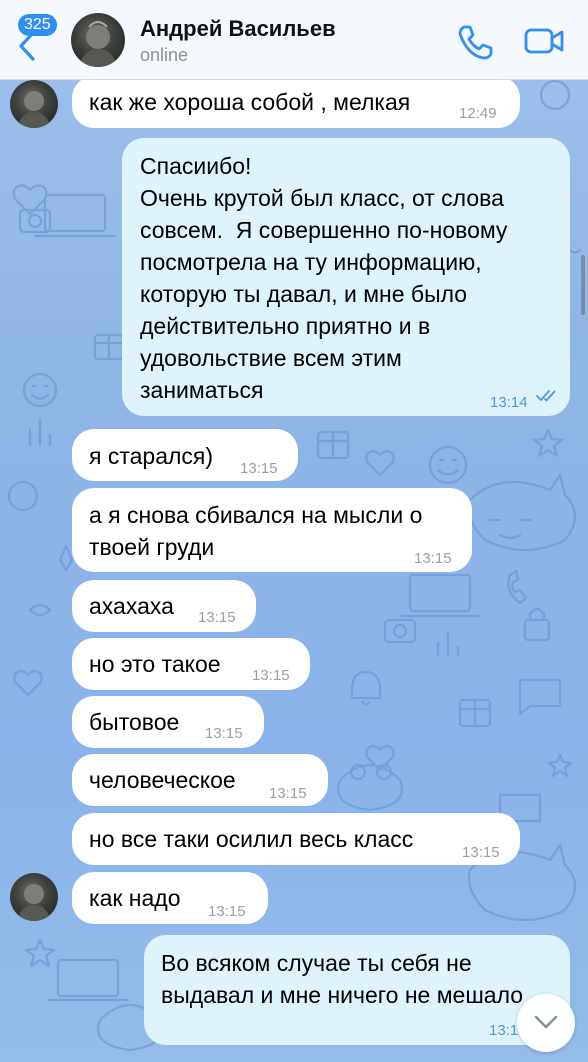 The image size is (588, 1062). What do you see at coordinates (250, 102) in the screenshot?
I see `message-text: как же хороша собой , мелкая` at bounding box center [250, 102].